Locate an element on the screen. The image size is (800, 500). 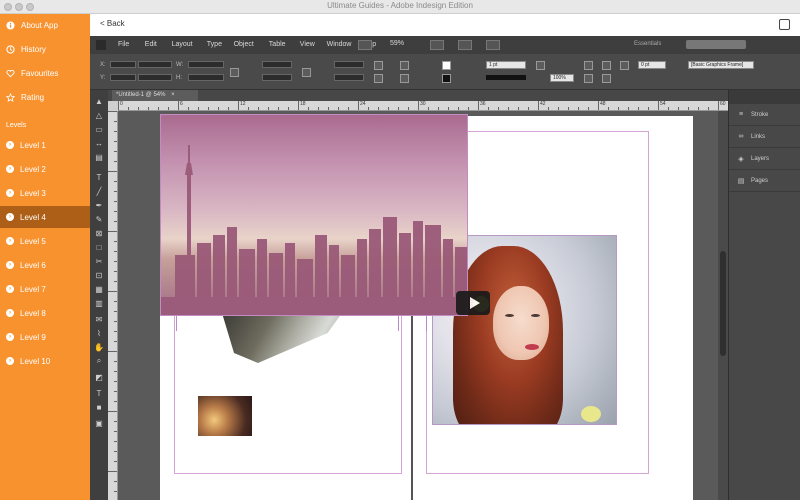
hand-tool-icon: ✋ is located at coordinates (99, 347).